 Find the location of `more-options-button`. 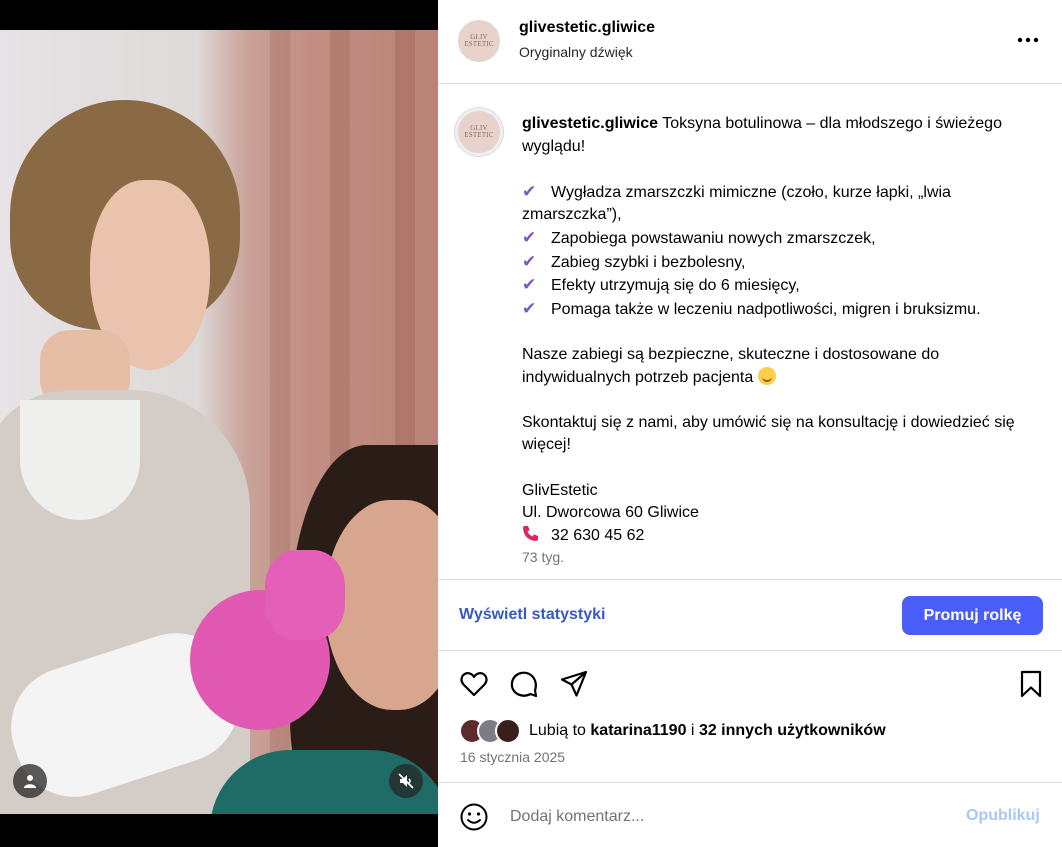

more-options-button is located at coordinates (1028, 40).